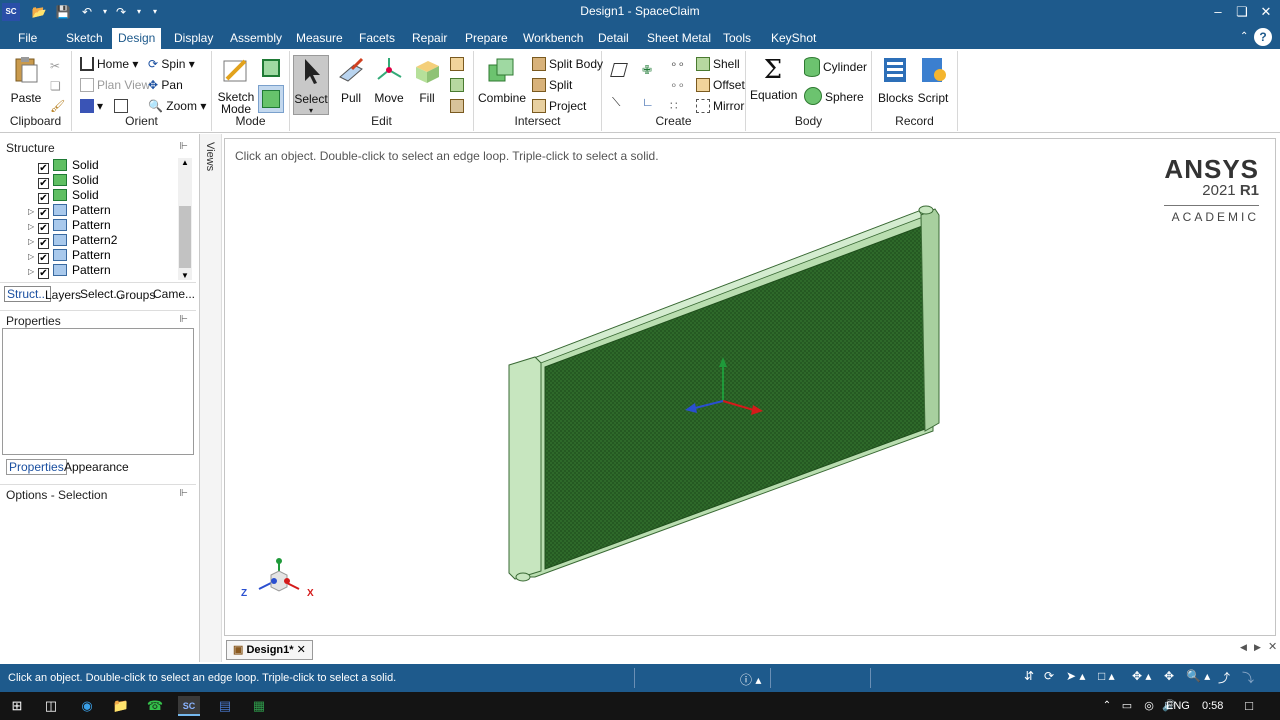 The height and width of the screenshot is (720, 1280). I want to click on views-tab: Views, so click(210, 156).